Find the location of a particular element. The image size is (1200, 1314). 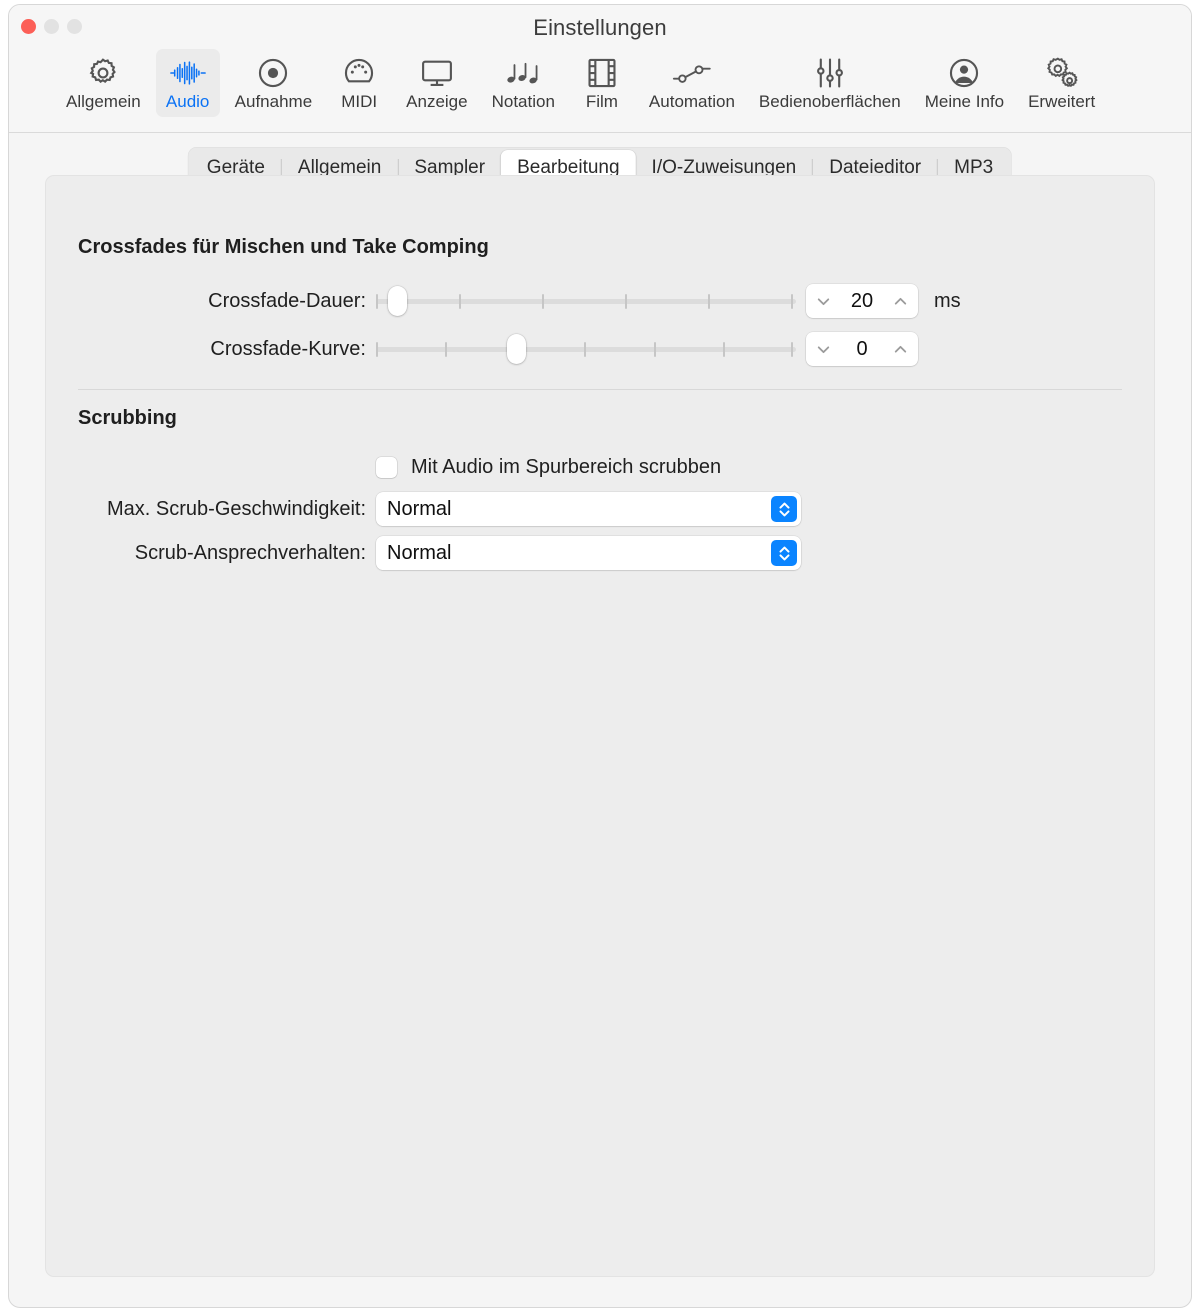

section-divider is located at coordinates (600, 389).